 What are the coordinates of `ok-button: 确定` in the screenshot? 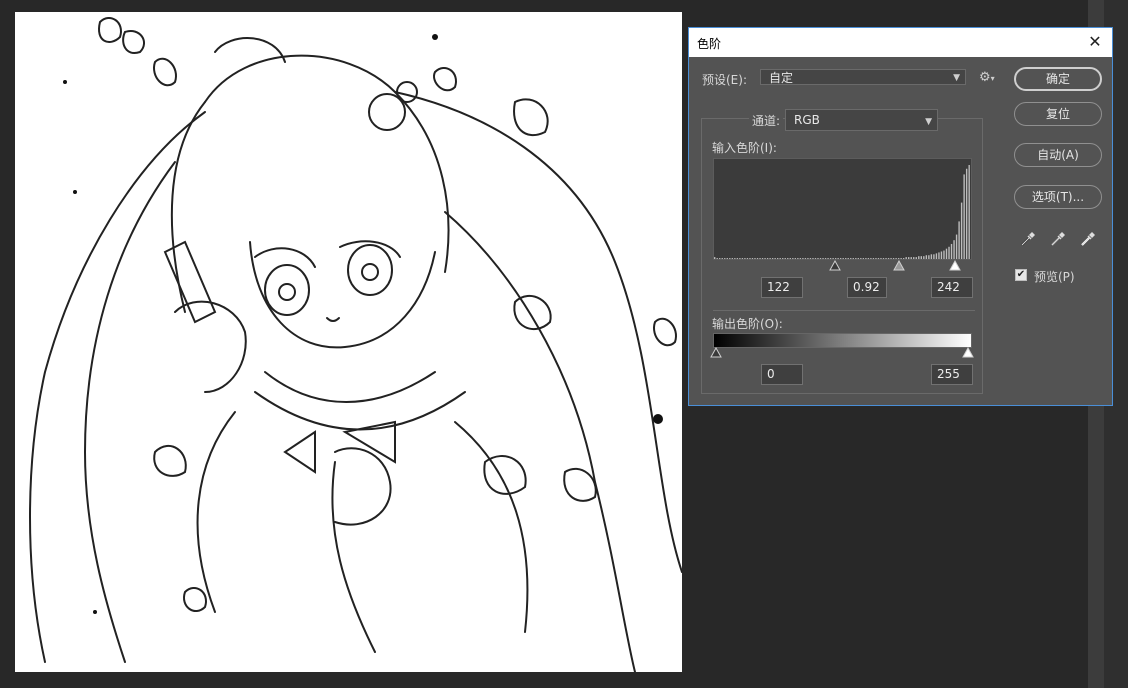 It's located at (1058, 79).